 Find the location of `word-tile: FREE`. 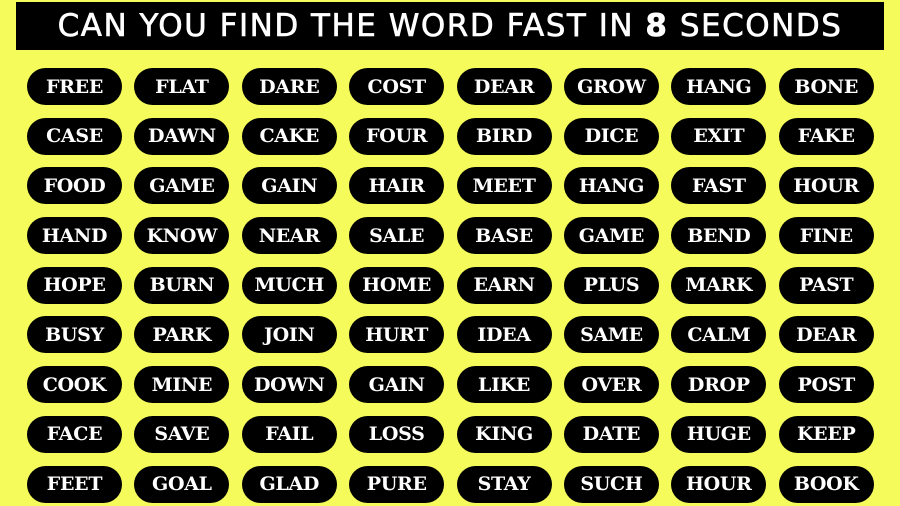

word-tile: FREE is located at coordinates (74, 86).